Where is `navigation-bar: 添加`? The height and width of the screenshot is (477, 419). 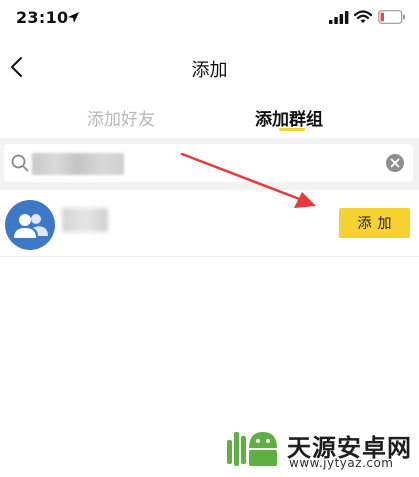 navigation-bar: 添加 is located at coordinates (209, 67).